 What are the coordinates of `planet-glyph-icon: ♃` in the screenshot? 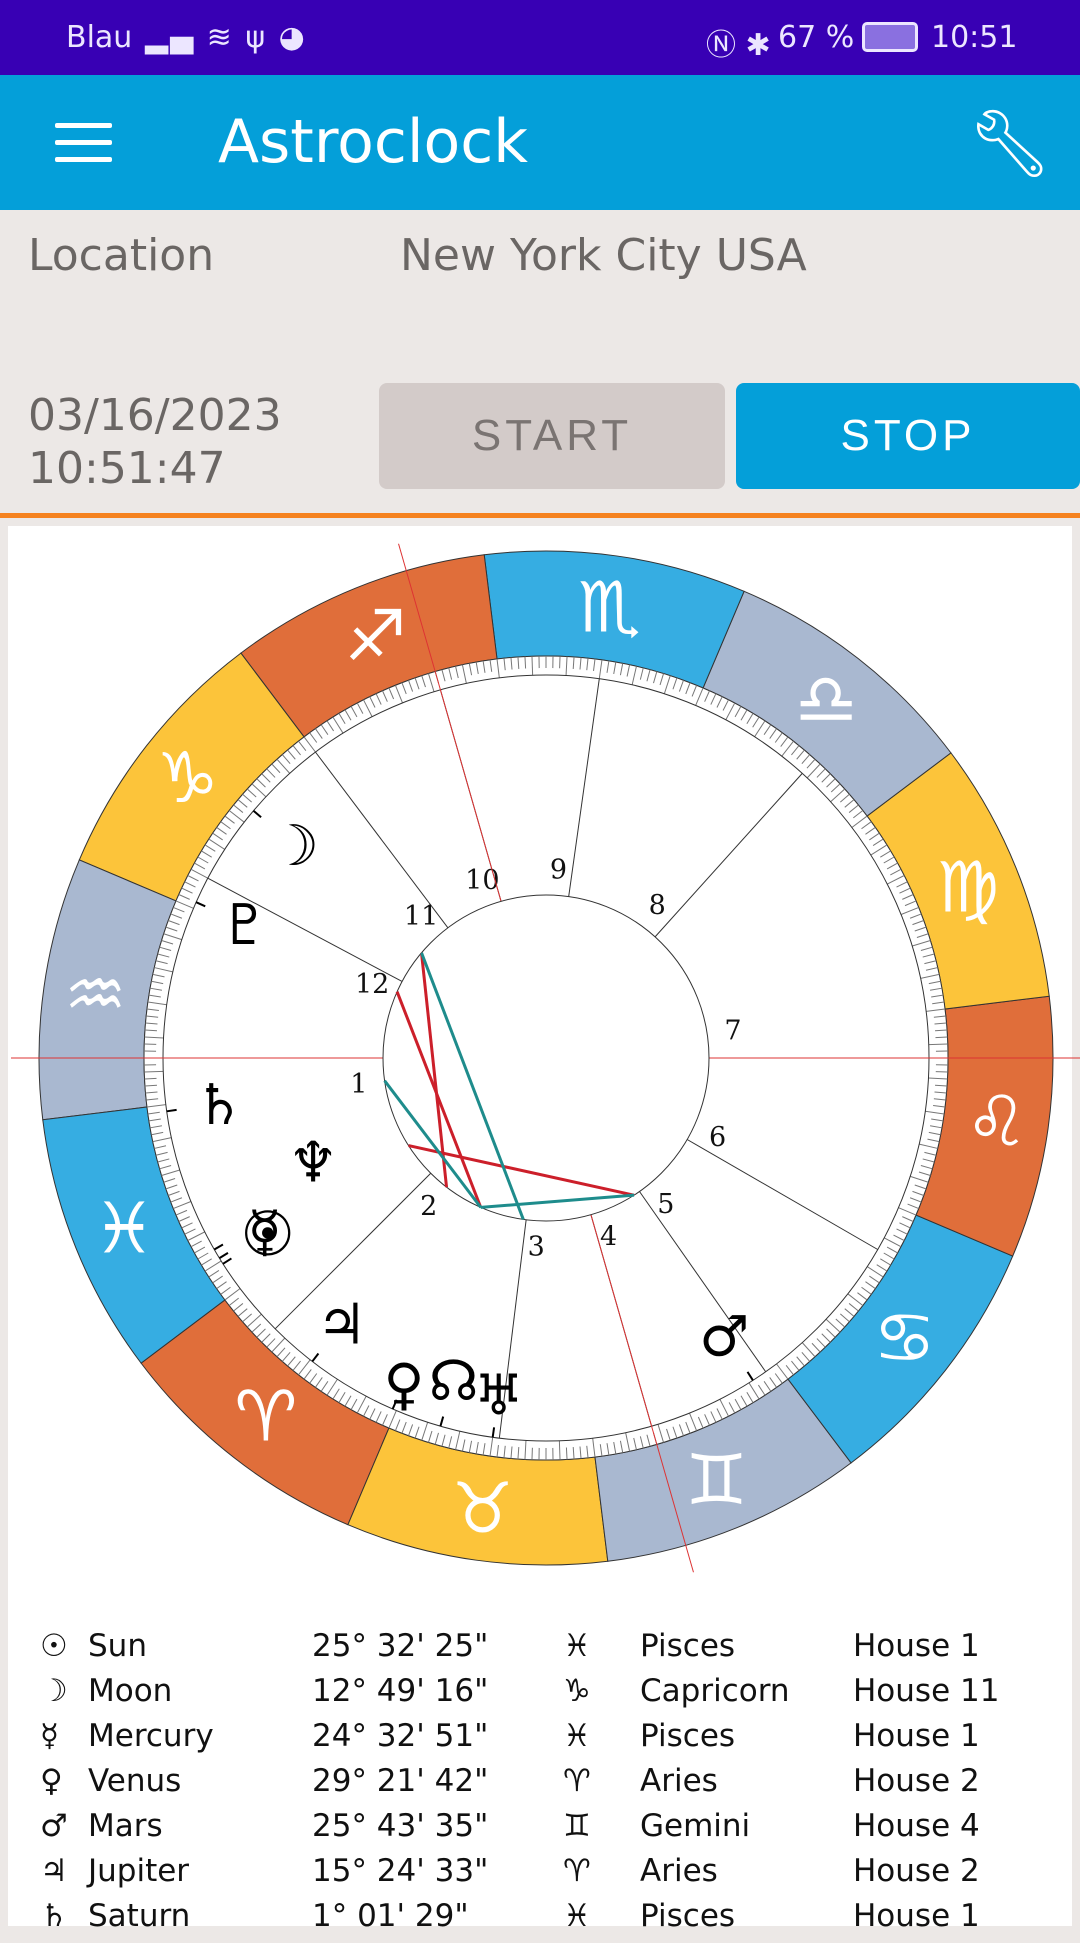 It's located at (54, 1871).